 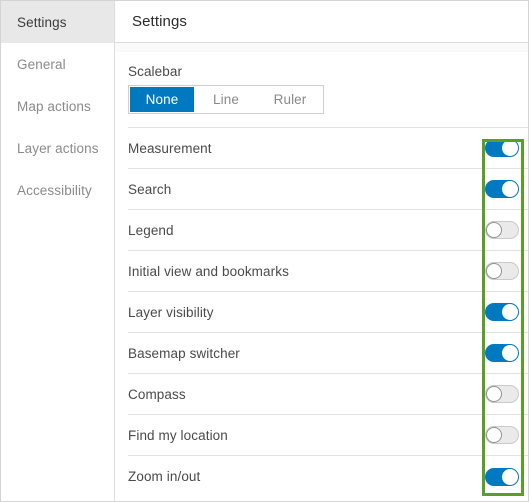 I want to click on sidebar-item-settings: Settings, so click(x=57, y=22).